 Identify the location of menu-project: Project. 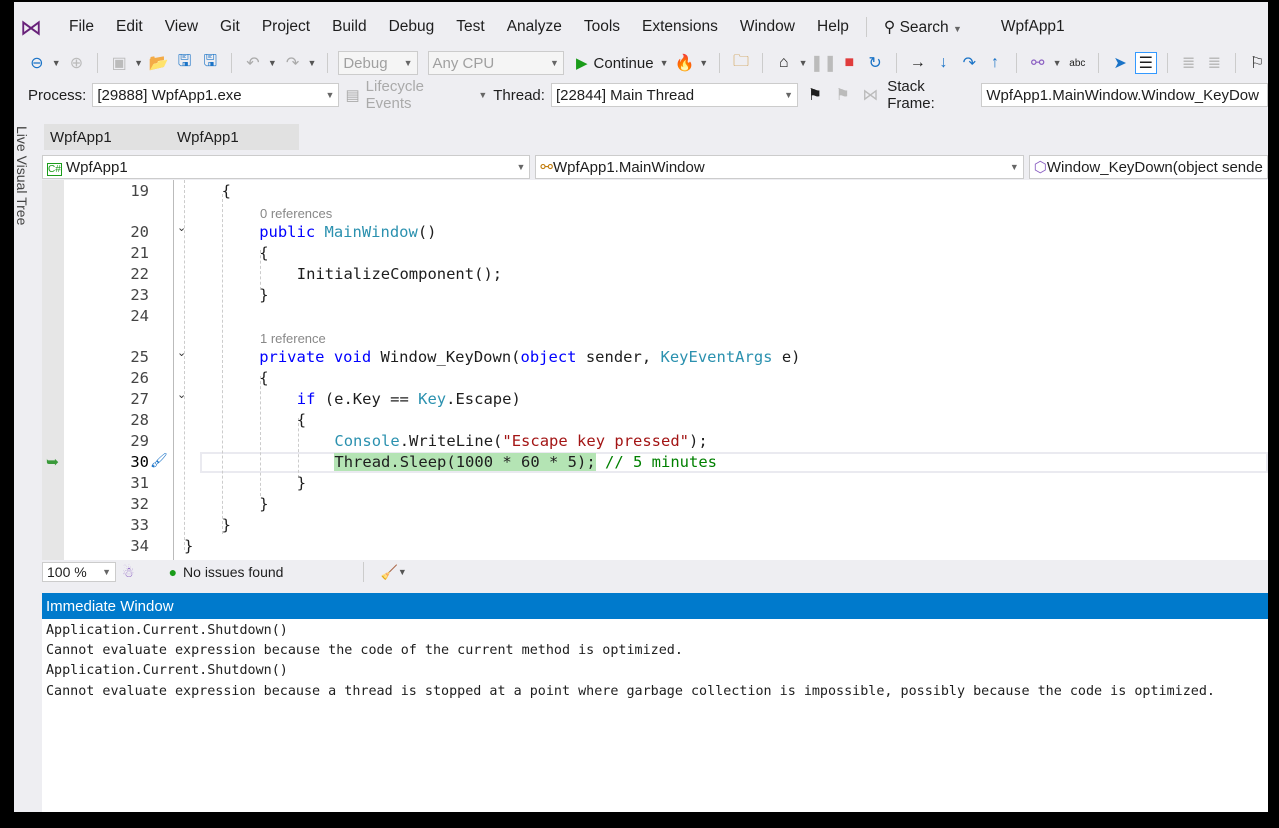
(286, 27).